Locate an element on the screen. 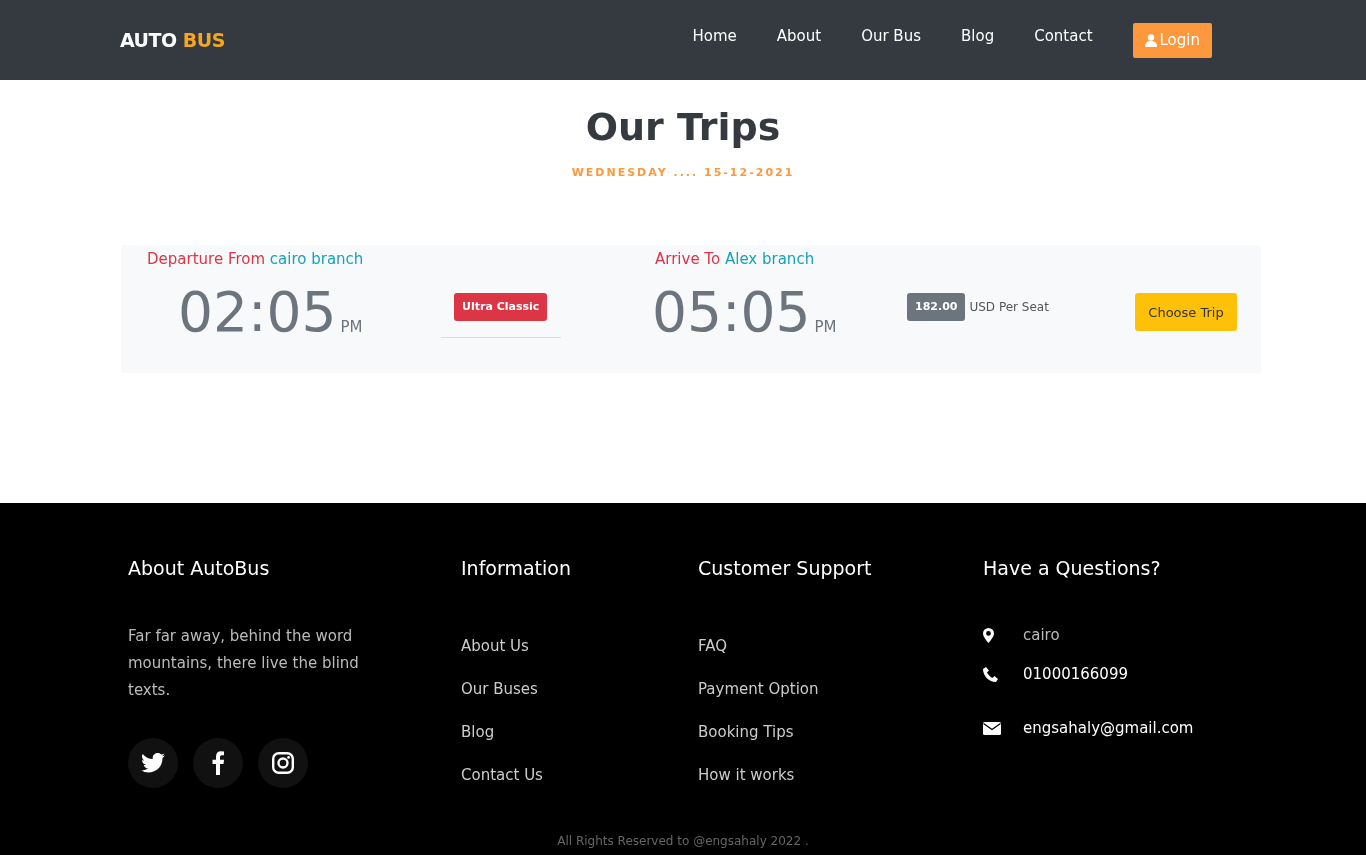  nav-link: About is located at coordinates (799, 36).